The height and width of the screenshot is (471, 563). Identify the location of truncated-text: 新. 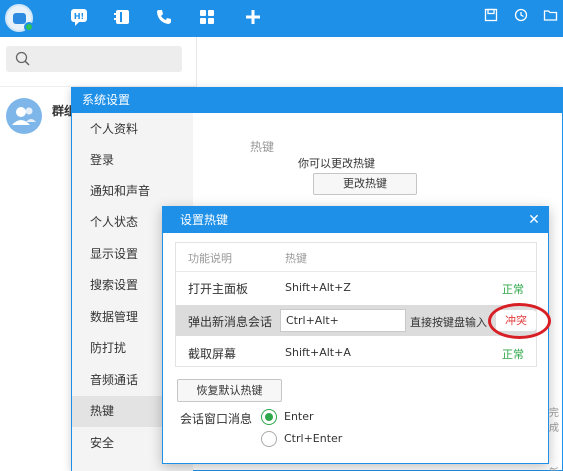
(554, 467).